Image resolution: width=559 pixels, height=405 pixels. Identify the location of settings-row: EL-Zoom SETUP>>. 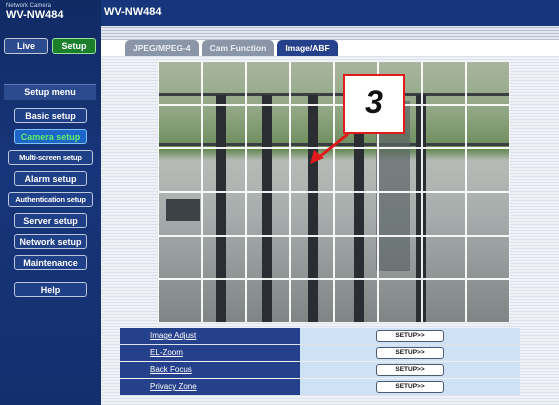
(320, 353).